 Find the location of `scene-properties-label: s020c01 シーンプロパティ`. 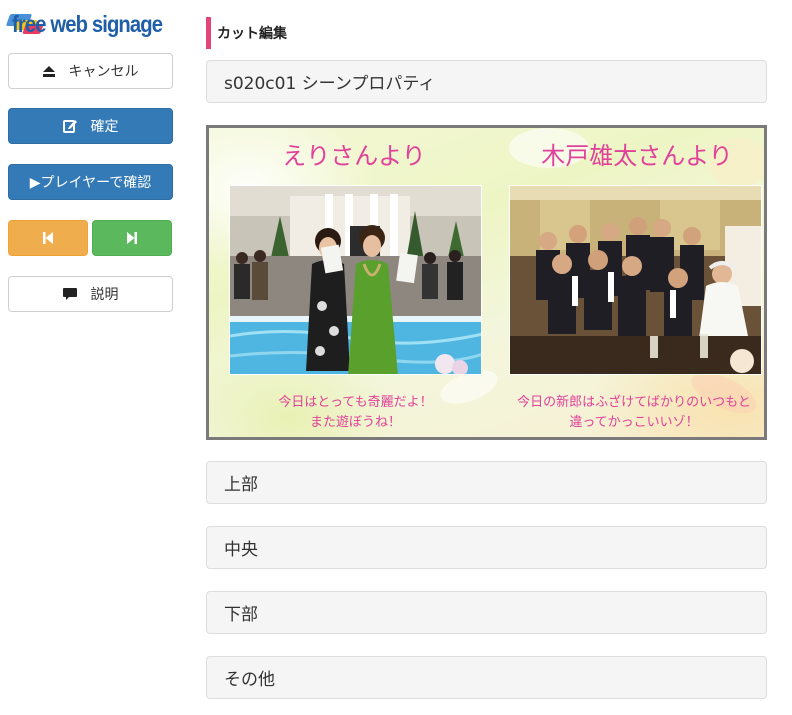

scene-properties-label: s020c01 シーンプロパティ is located at coordinates (330, 84).